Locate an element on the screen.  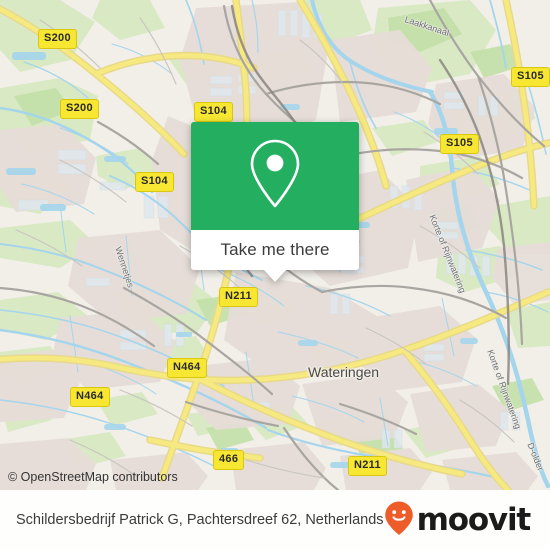
location-pin-icon is located at coordinates (275, 176).